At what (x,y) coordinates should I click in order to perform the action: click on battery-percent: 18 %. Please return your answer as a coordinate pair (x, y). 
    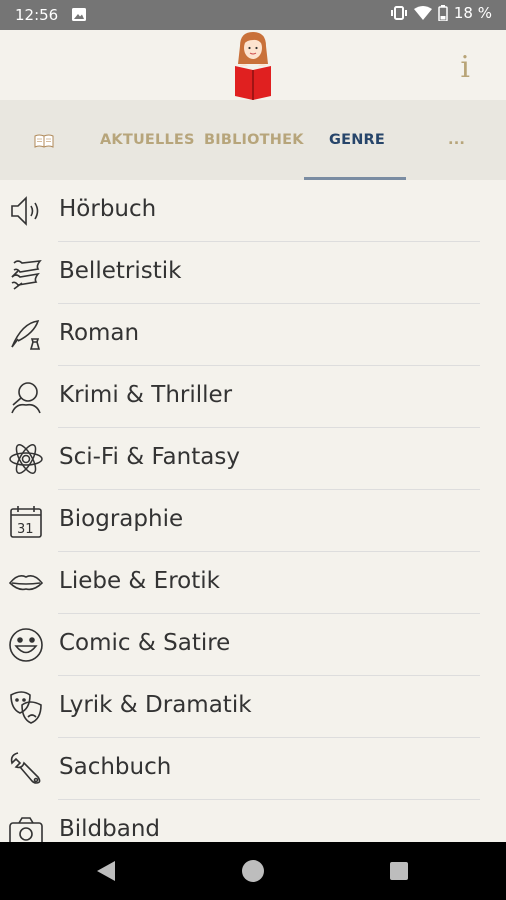
    Looking at the image, I should click on (472, 13).